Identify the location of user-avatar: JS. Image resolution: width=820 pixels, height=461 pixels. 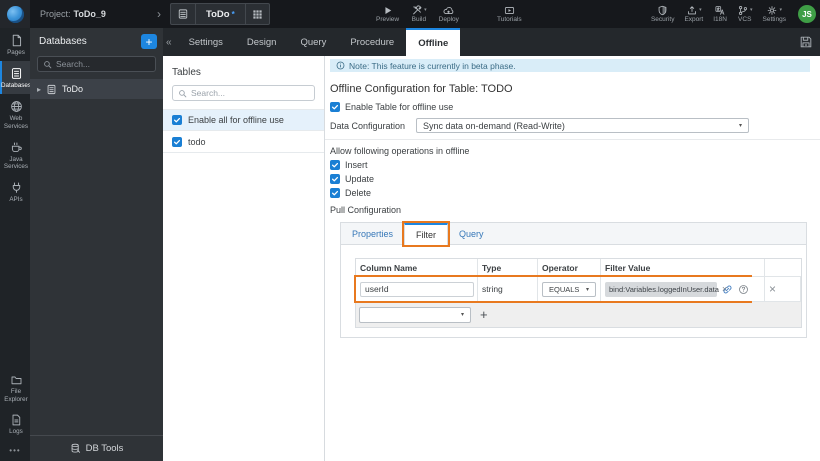
(807, 14).